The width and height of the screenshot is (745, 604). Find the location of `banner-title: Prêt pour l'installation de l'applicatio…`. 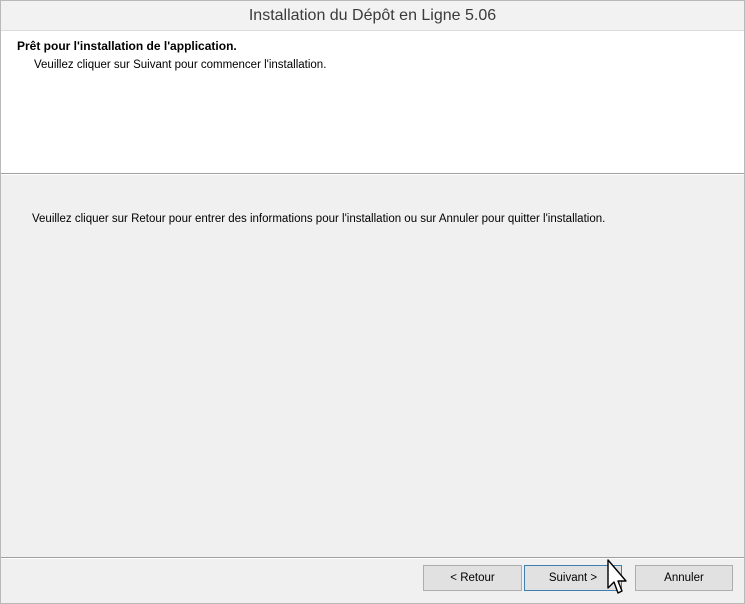

banner-title: Prêt pour l'installation de l'applicatio… is located at coordinates (127, 46).